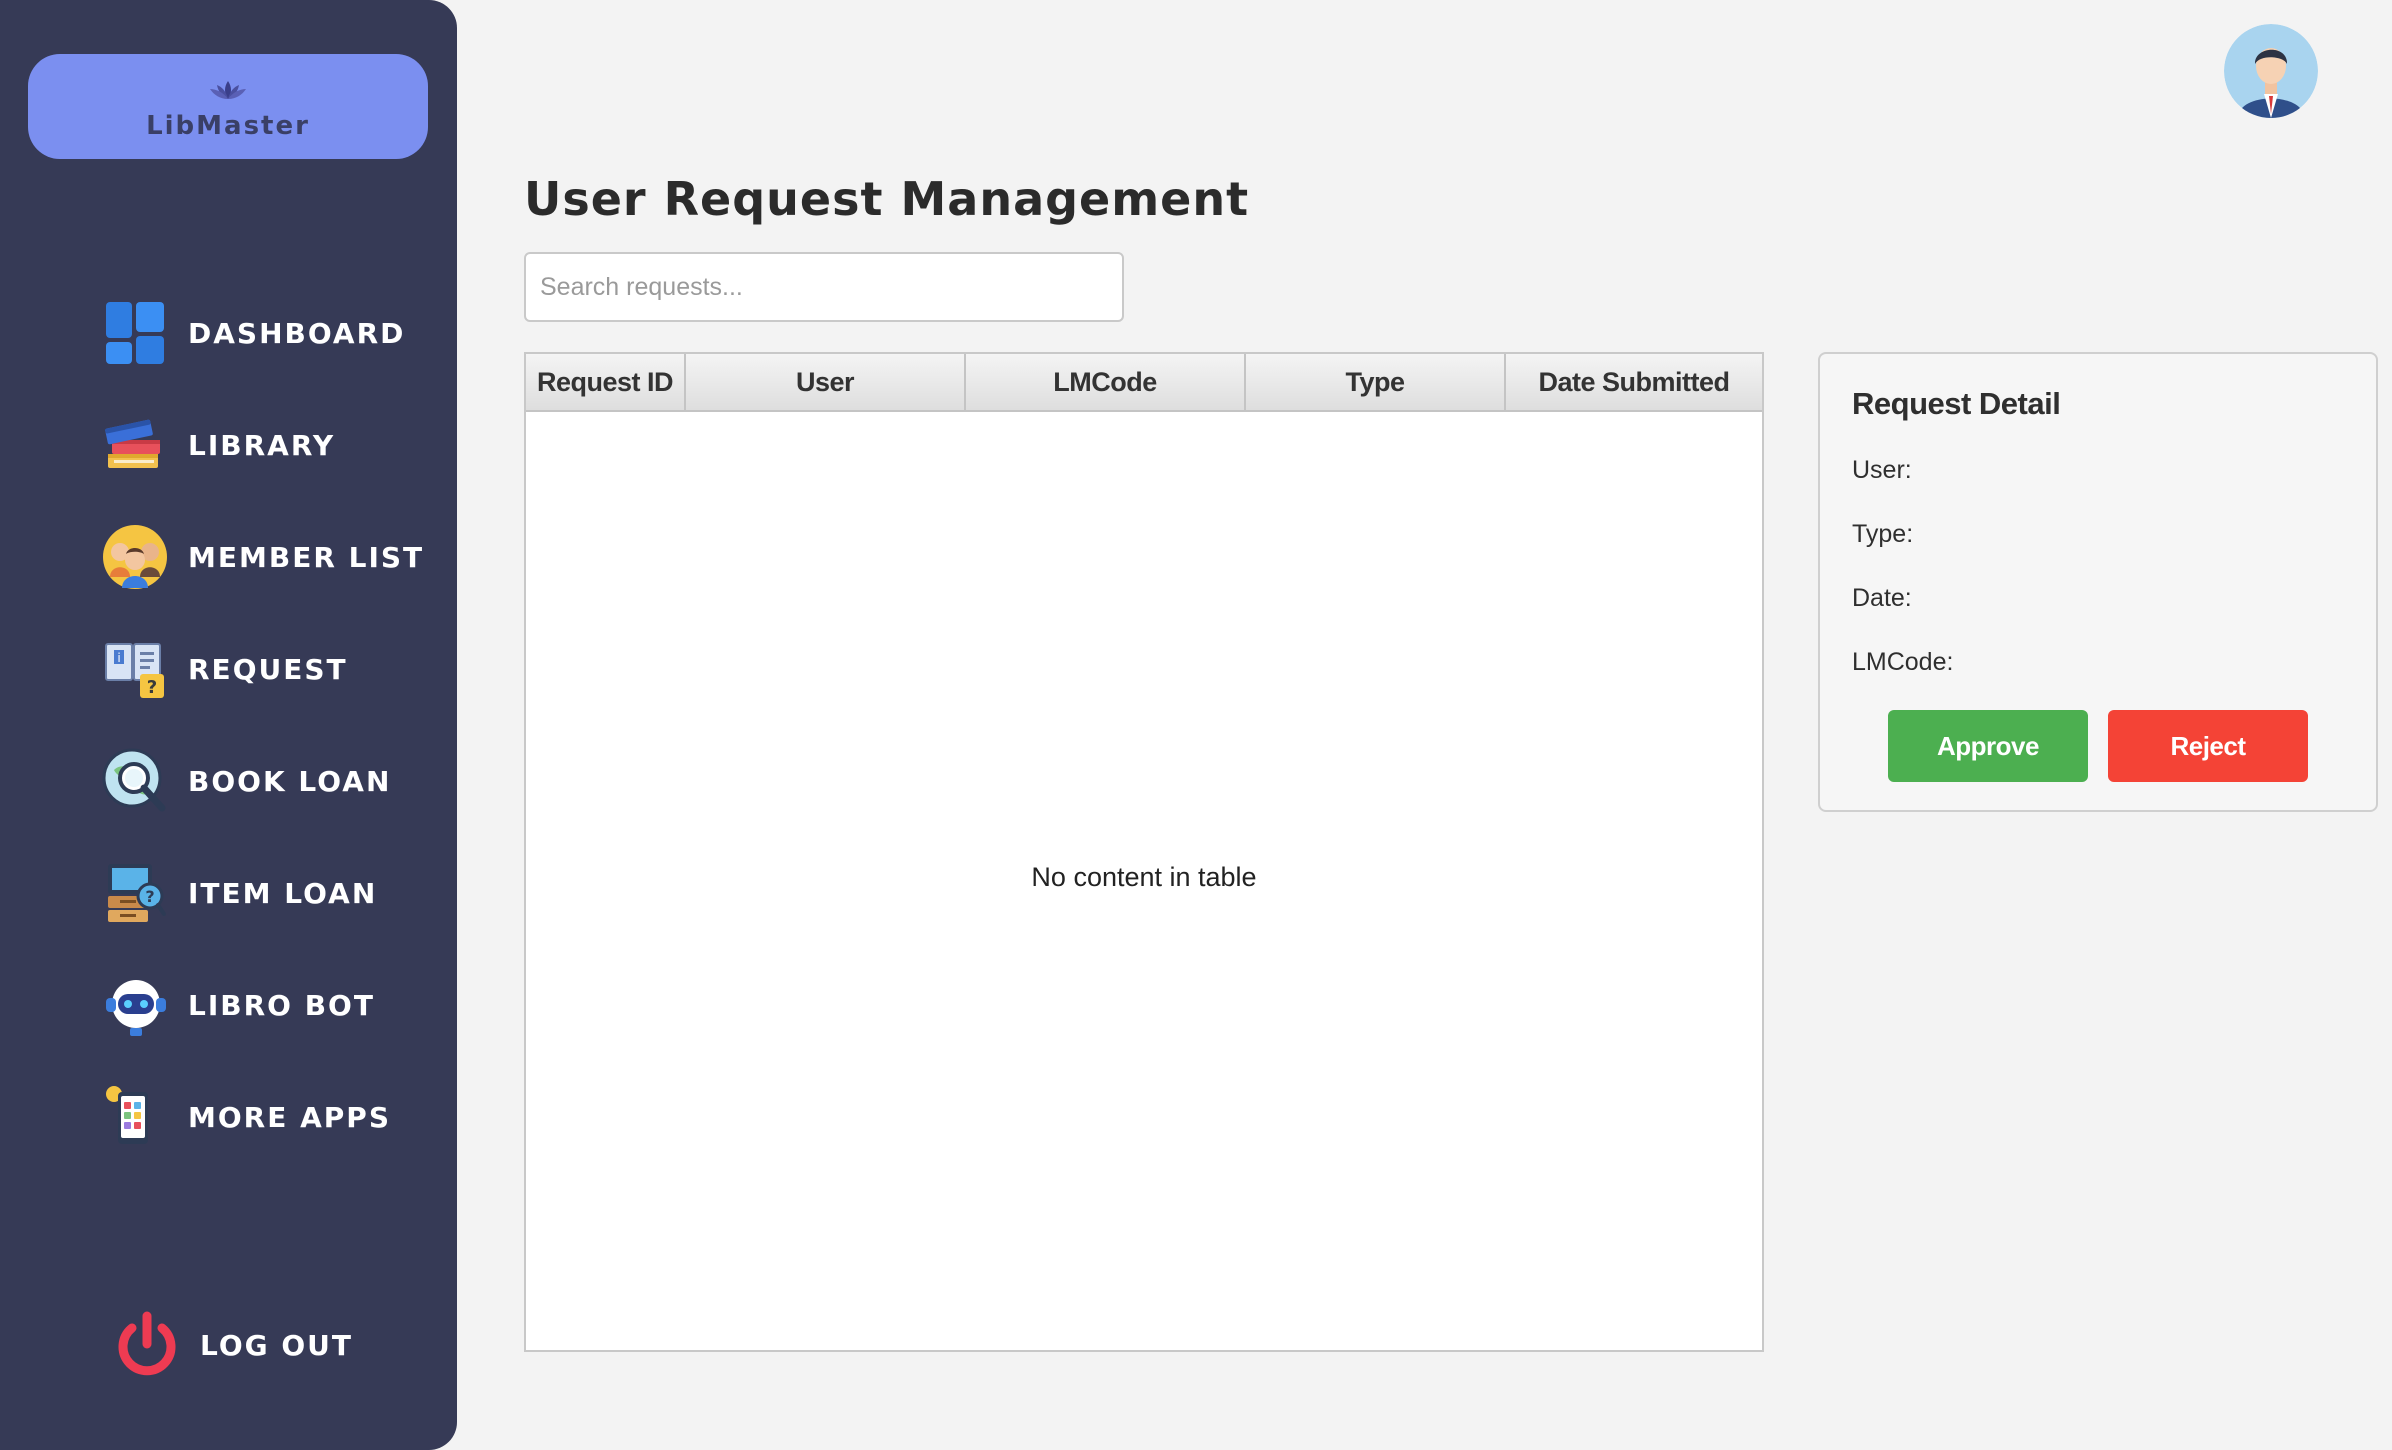  What do you see at coordinates (887, 199) in the screenshot?
I see `page-title: User Request Management` at bounding box center [887, 199].